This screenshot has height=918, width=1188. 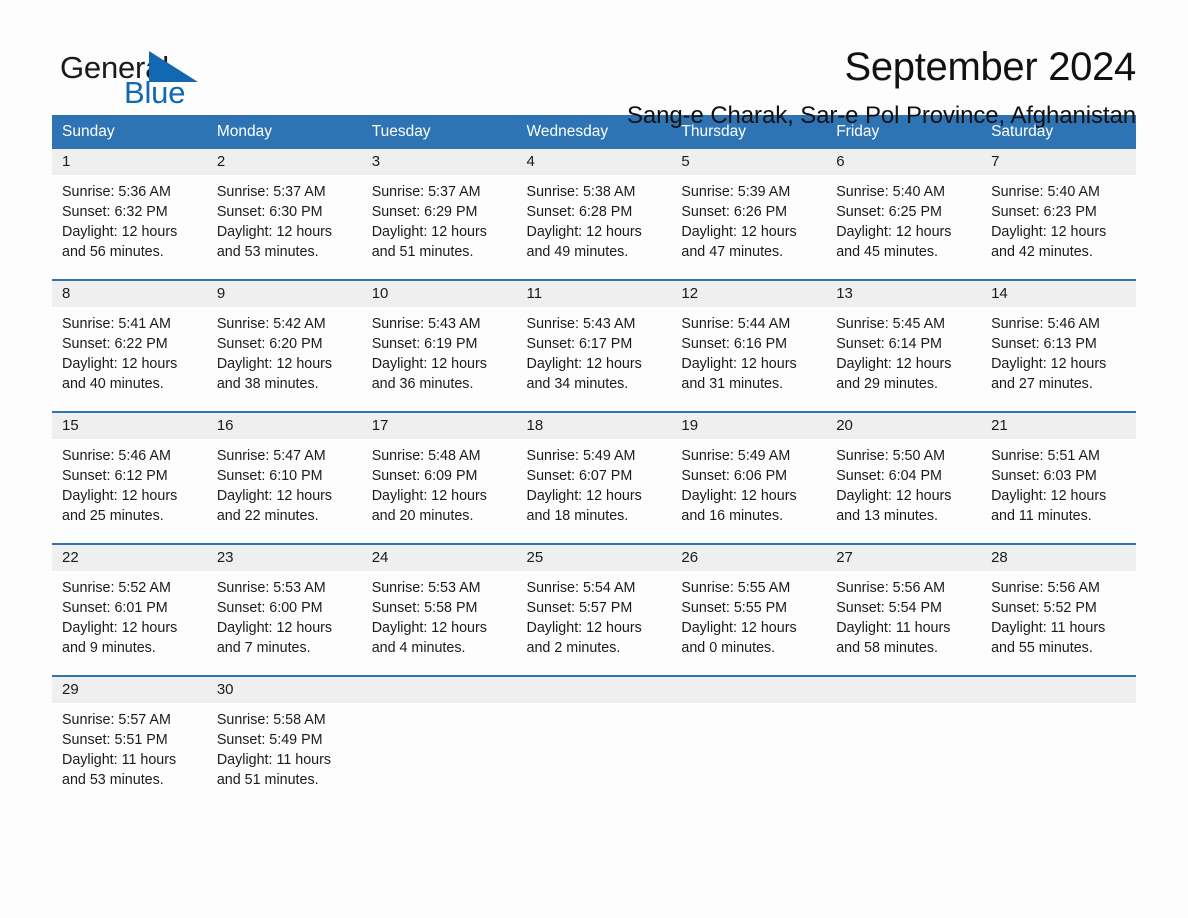 What do you see at coordinates (594, 558) in the screenshot?
I see `day-number: 25` at bounding box center [594, 558].